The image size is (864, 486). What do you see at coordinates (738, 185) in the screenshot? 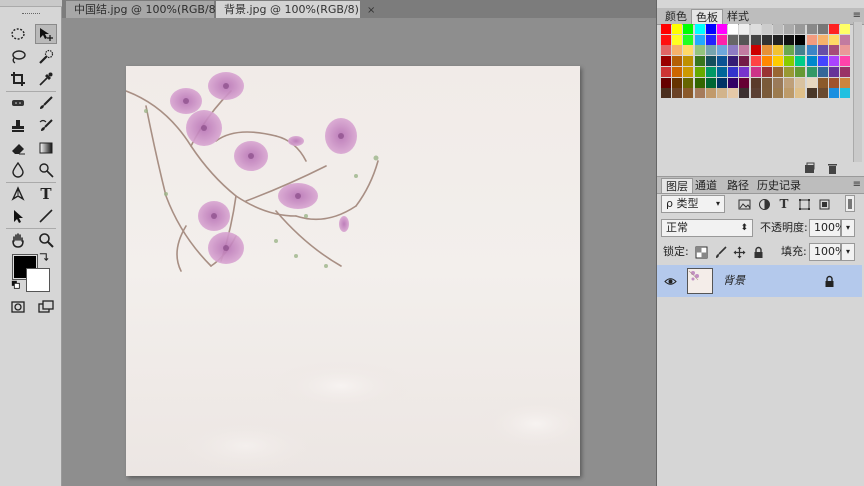
I see `tab-paths: 路径` at bounding box center [738, 185].